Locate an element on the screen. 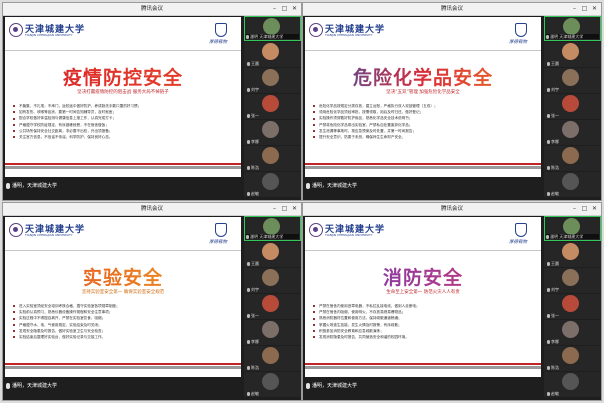 This screenshot has width=604, height=403. window-title: 腾讯会议 is located at coordinates (151, 209).